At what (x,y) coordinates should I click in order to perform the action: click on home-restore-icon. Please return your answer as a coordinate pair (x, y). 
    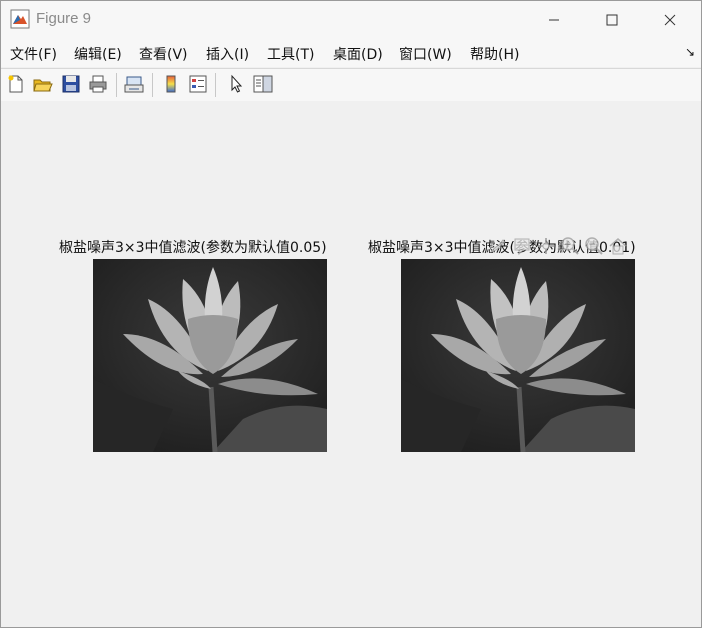
    Looking at the image, I should click on (618, 246).